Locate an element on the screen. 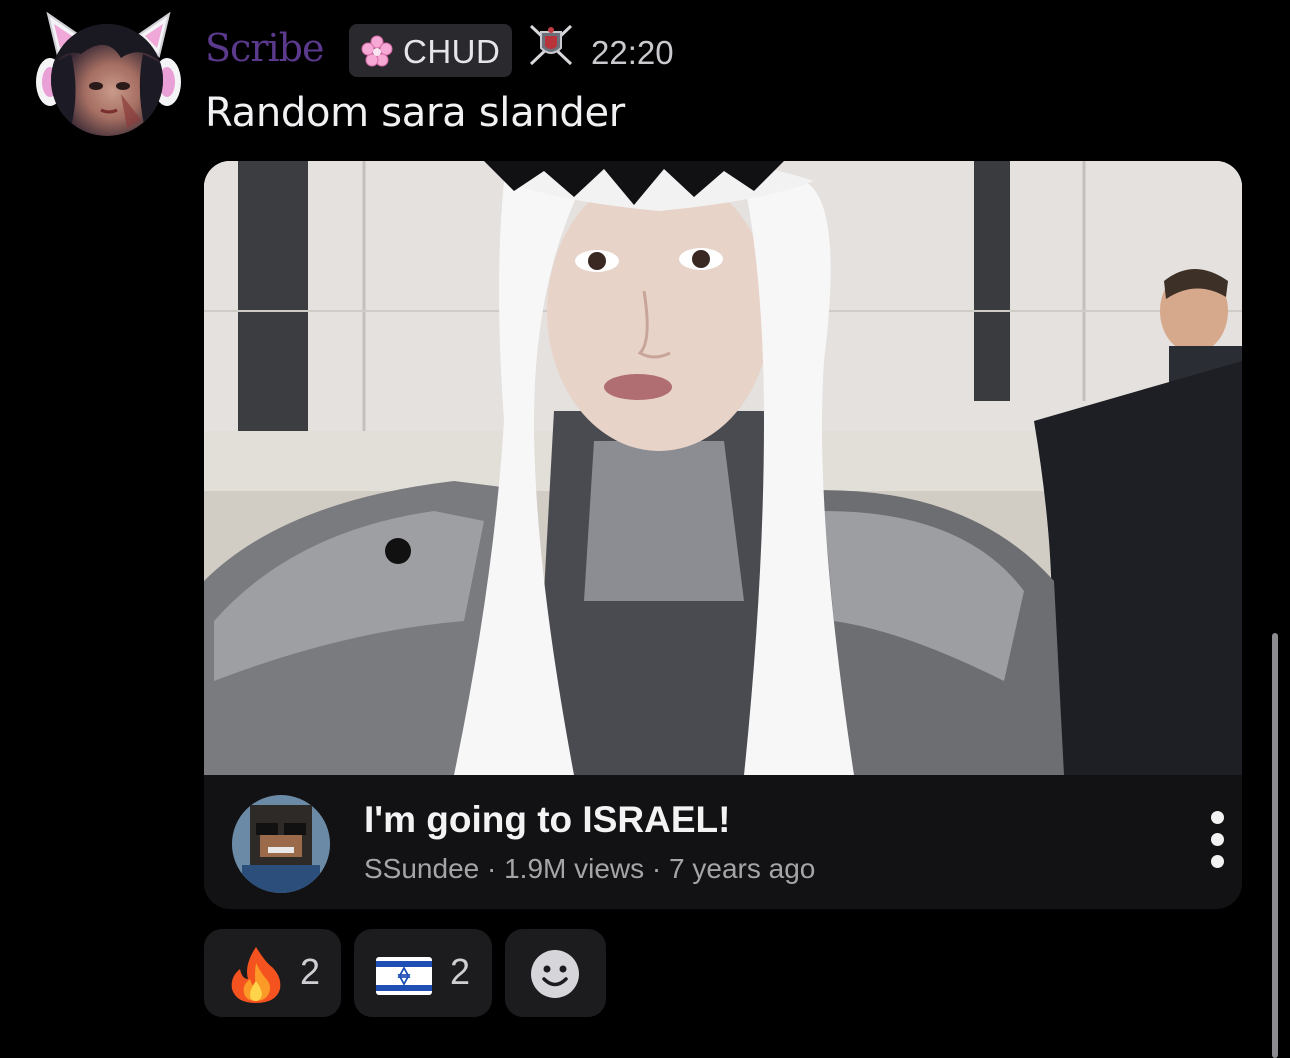 Image resolution: width=1290 pixels, height=1058 pixels. crossed-swords-crest-icon is located at coordinates (551, 45).